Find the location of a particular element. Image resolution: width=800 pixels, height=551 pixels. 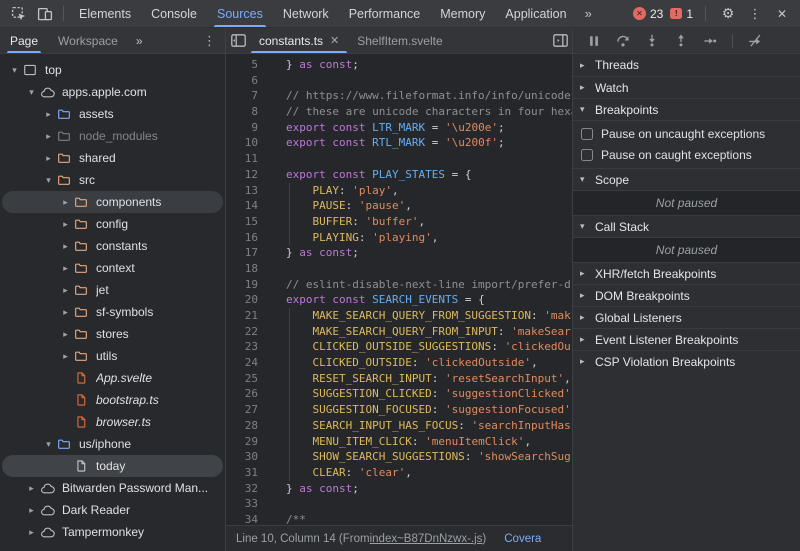

section-event-listener-breakpoints: ▸ Event Listener Breakpoints is located at coordinates (686, 339).